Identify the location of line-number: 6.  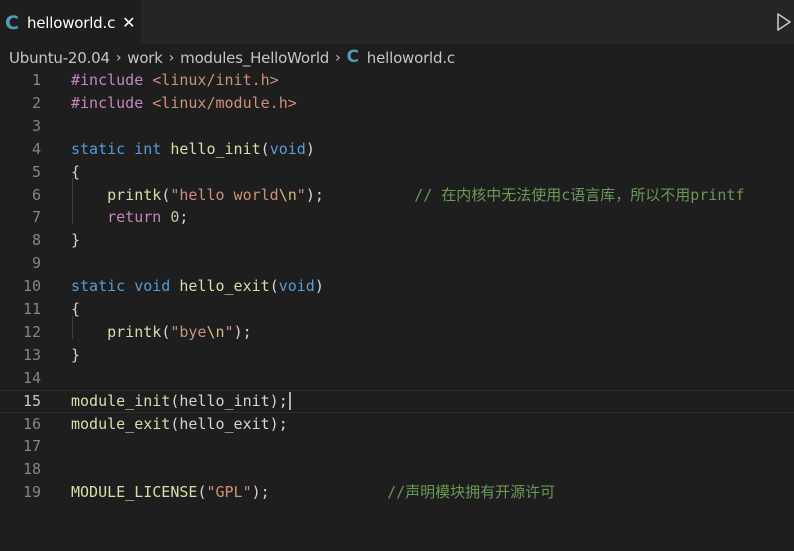
(36, 194).